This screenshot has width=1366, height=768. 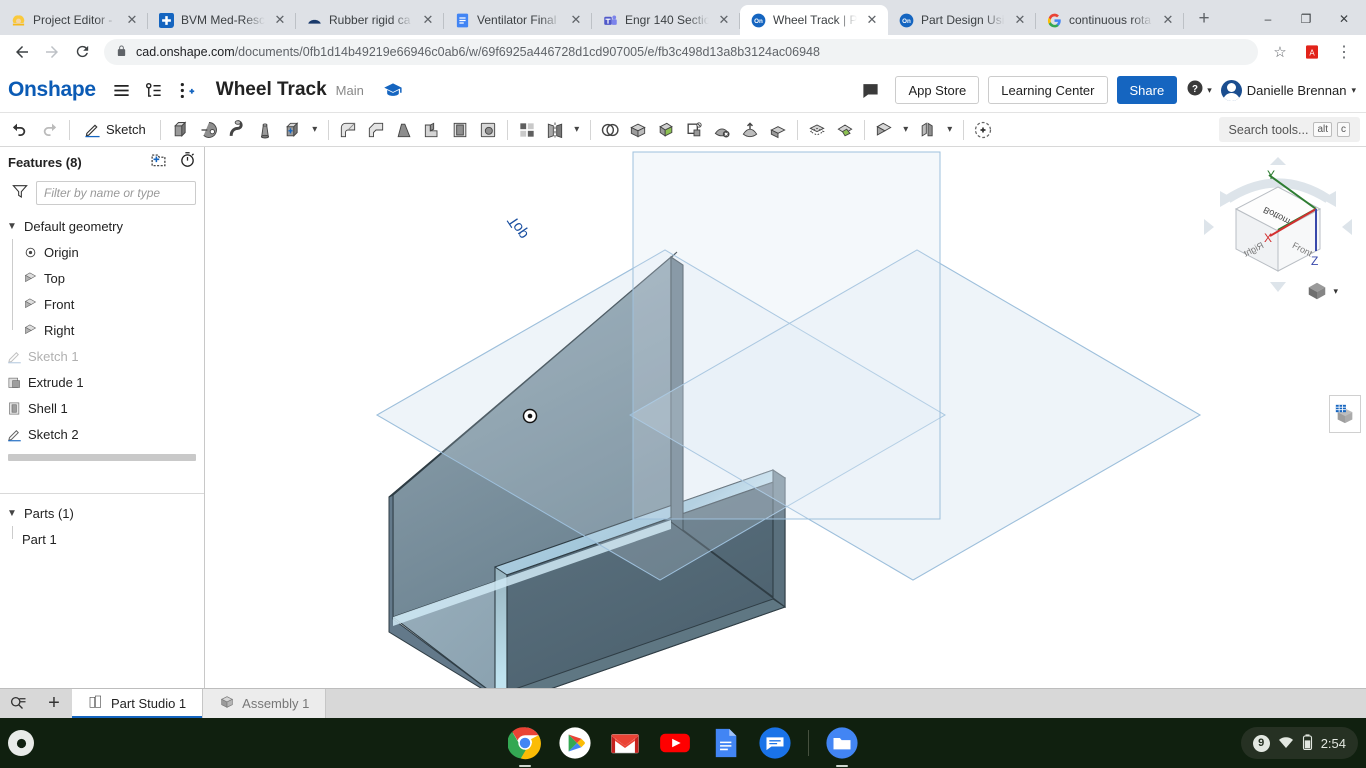 I want to click on undo-arrow-icon, so click(x=20, y=130).